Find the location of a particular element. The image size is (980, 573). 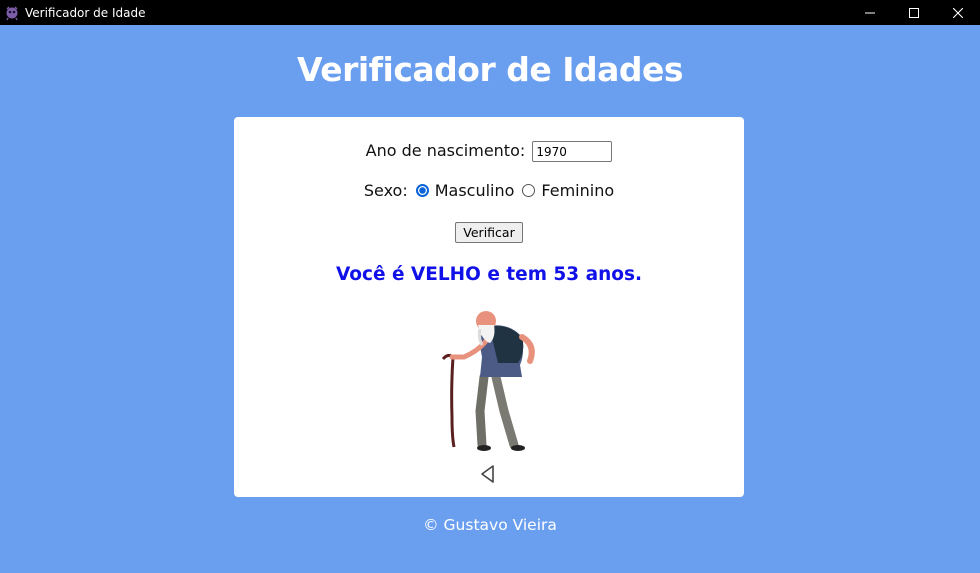

radio-masculino-label: Masculino is located at coordinates (475, 190).